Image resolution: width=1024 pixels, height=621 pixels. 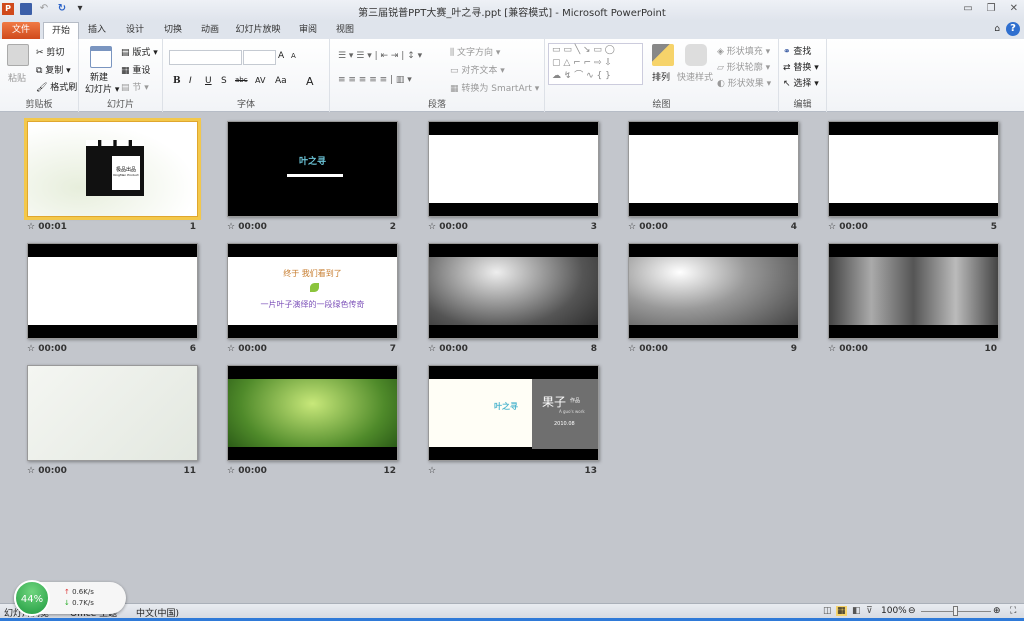 What do you see at coordinates (797, 50) in the screenshot?
I see `find-button: ⚭ 查找` at bounding box center [797, 50].